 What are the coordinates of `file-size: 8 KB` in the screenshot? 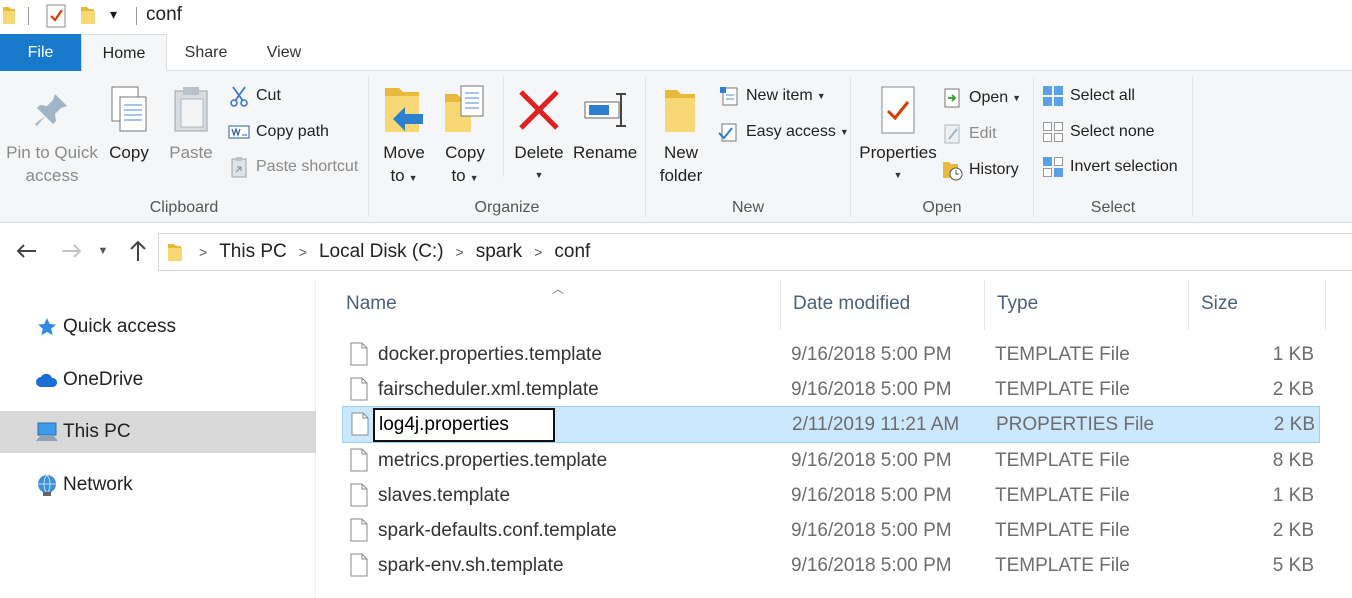 It's located at (1293, 460).